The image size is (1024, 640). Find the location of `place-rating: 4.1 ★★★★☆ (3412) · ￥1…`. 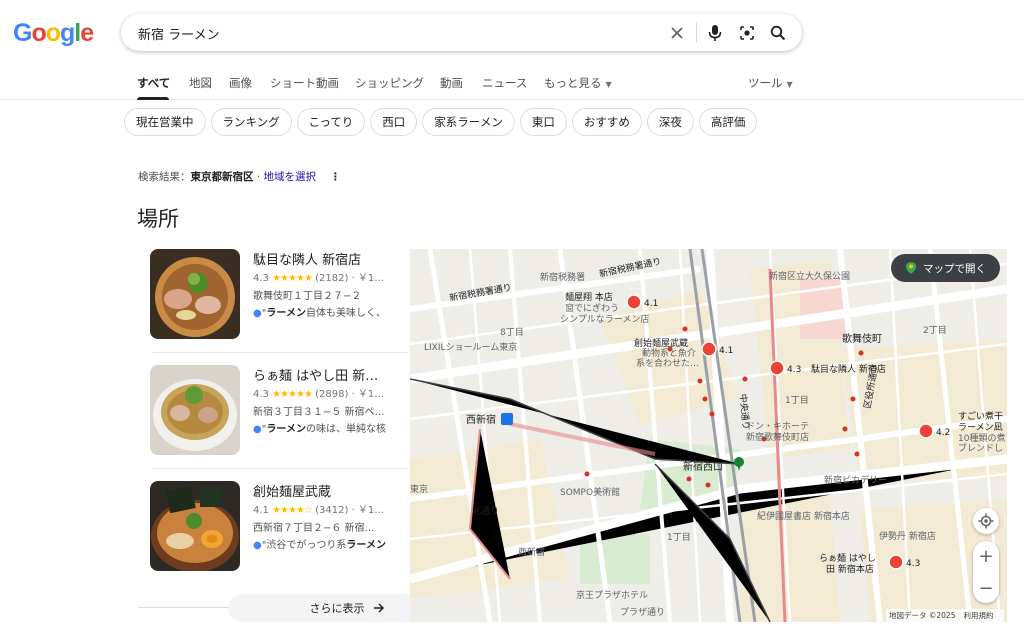

place-rating: 4.1 ★★★★☆ (3412) · ￥1… is located at coordinates (328, 508).